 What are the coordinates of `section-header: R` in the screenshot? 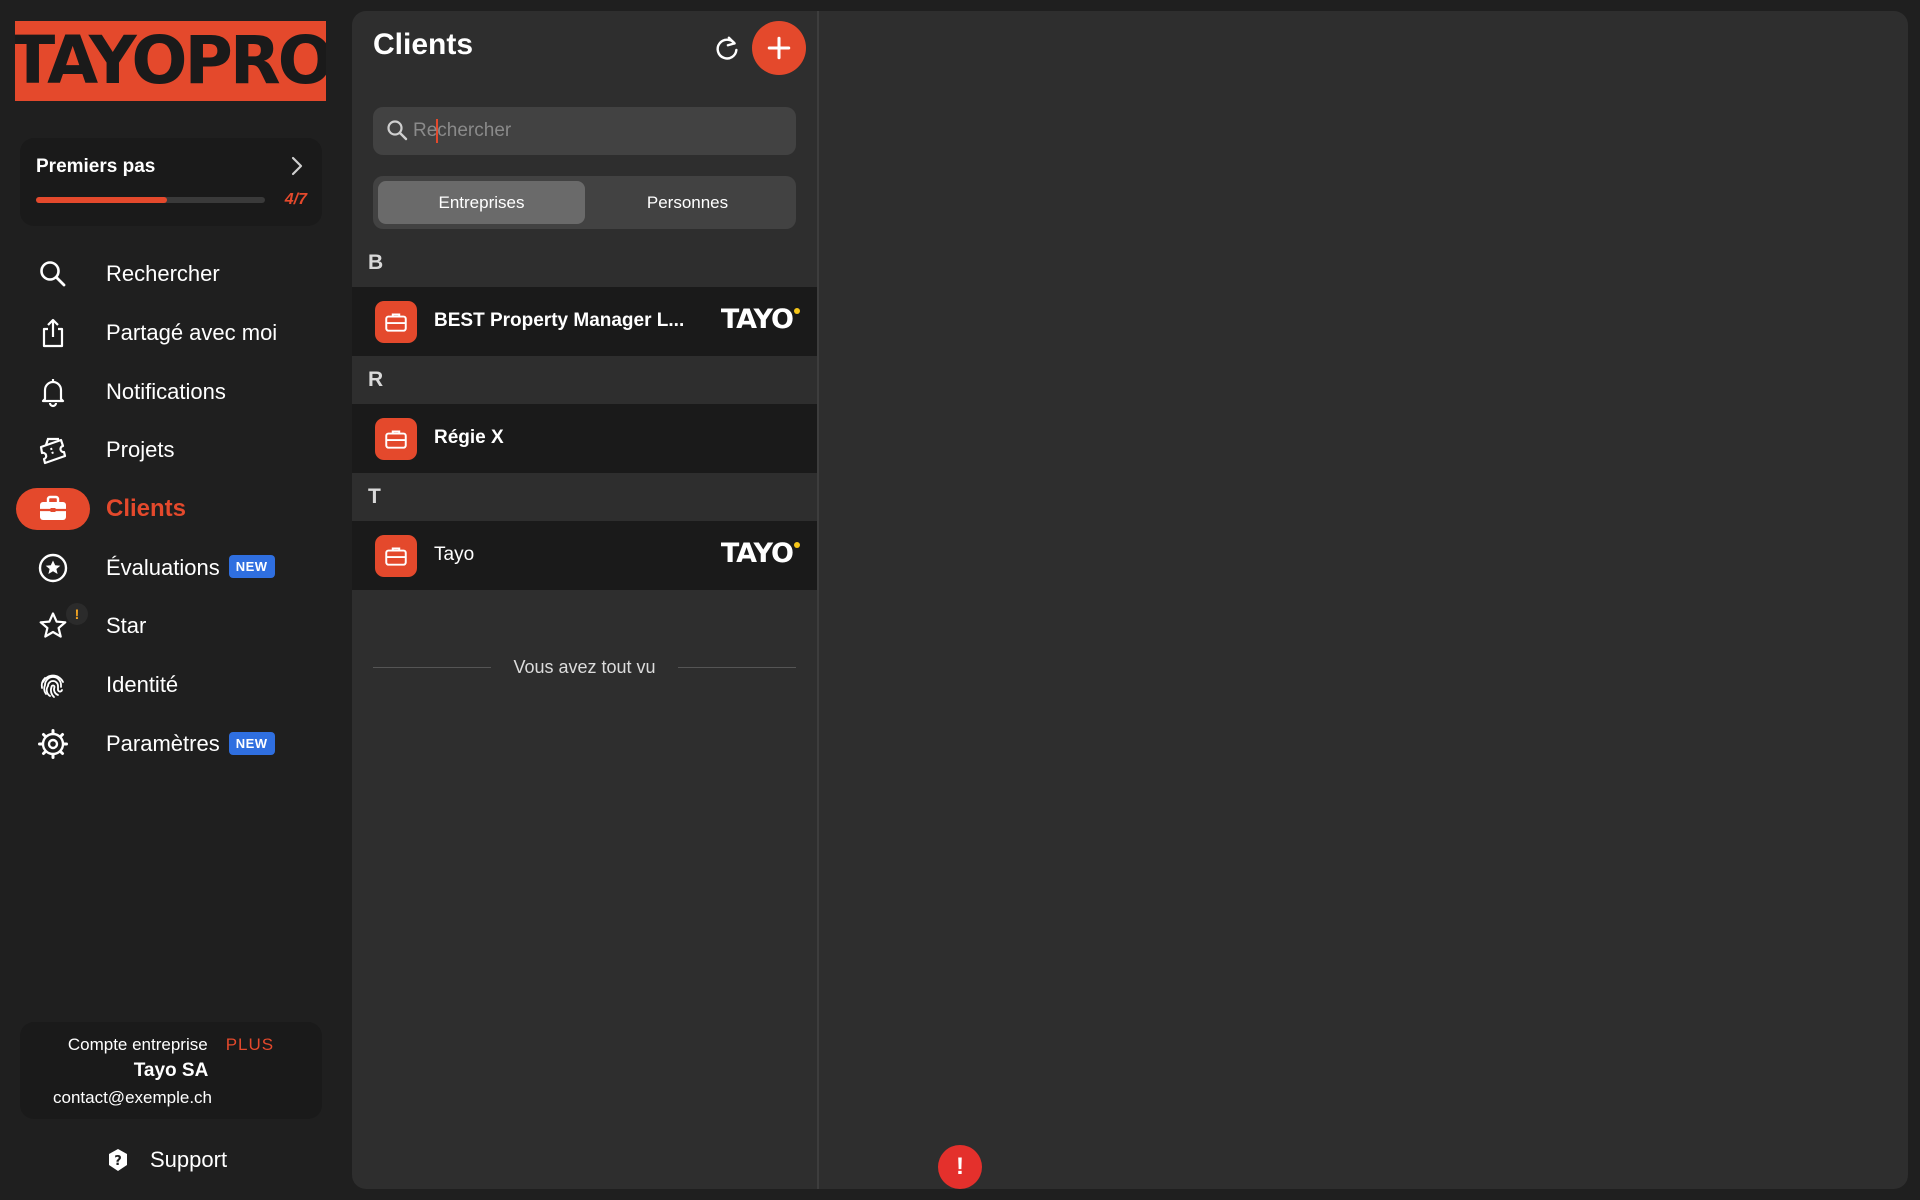 It's located at (584, 380).